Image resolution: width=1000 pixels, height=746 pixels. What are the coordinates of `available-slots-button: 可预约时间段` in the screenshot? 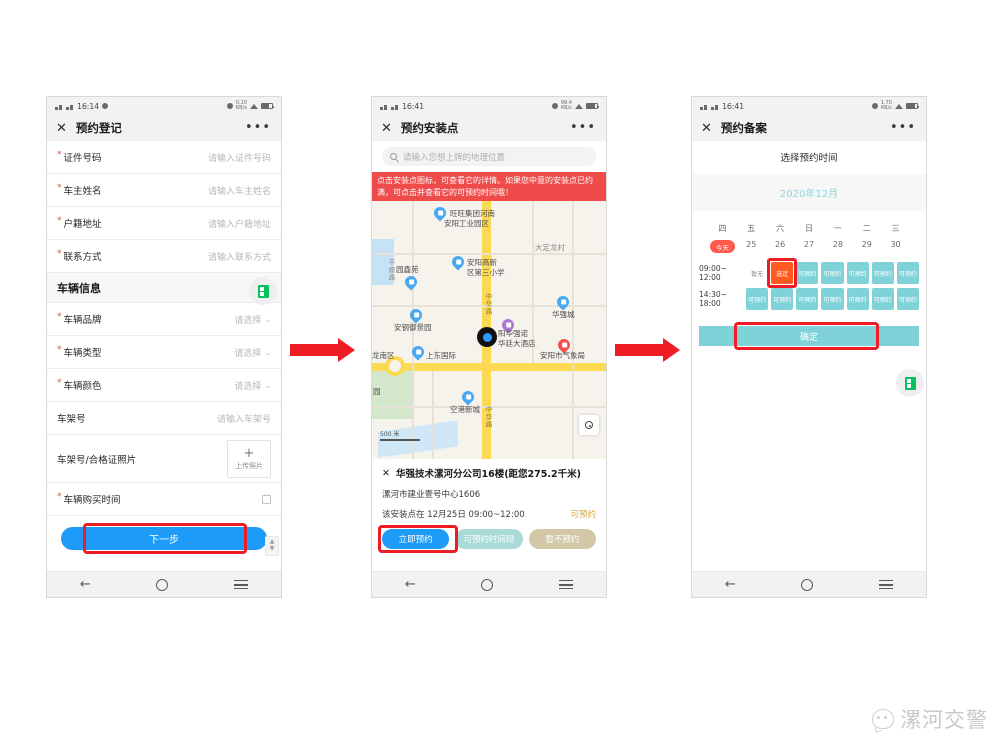 It's located at (489, 539).